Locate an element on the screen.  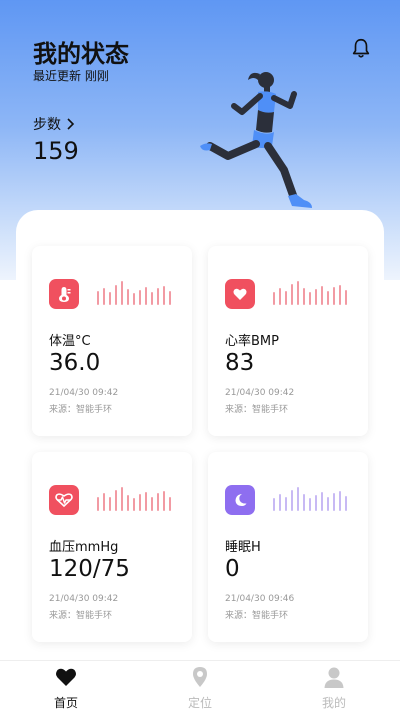
bell-icon is located at coordinates (361, 48).